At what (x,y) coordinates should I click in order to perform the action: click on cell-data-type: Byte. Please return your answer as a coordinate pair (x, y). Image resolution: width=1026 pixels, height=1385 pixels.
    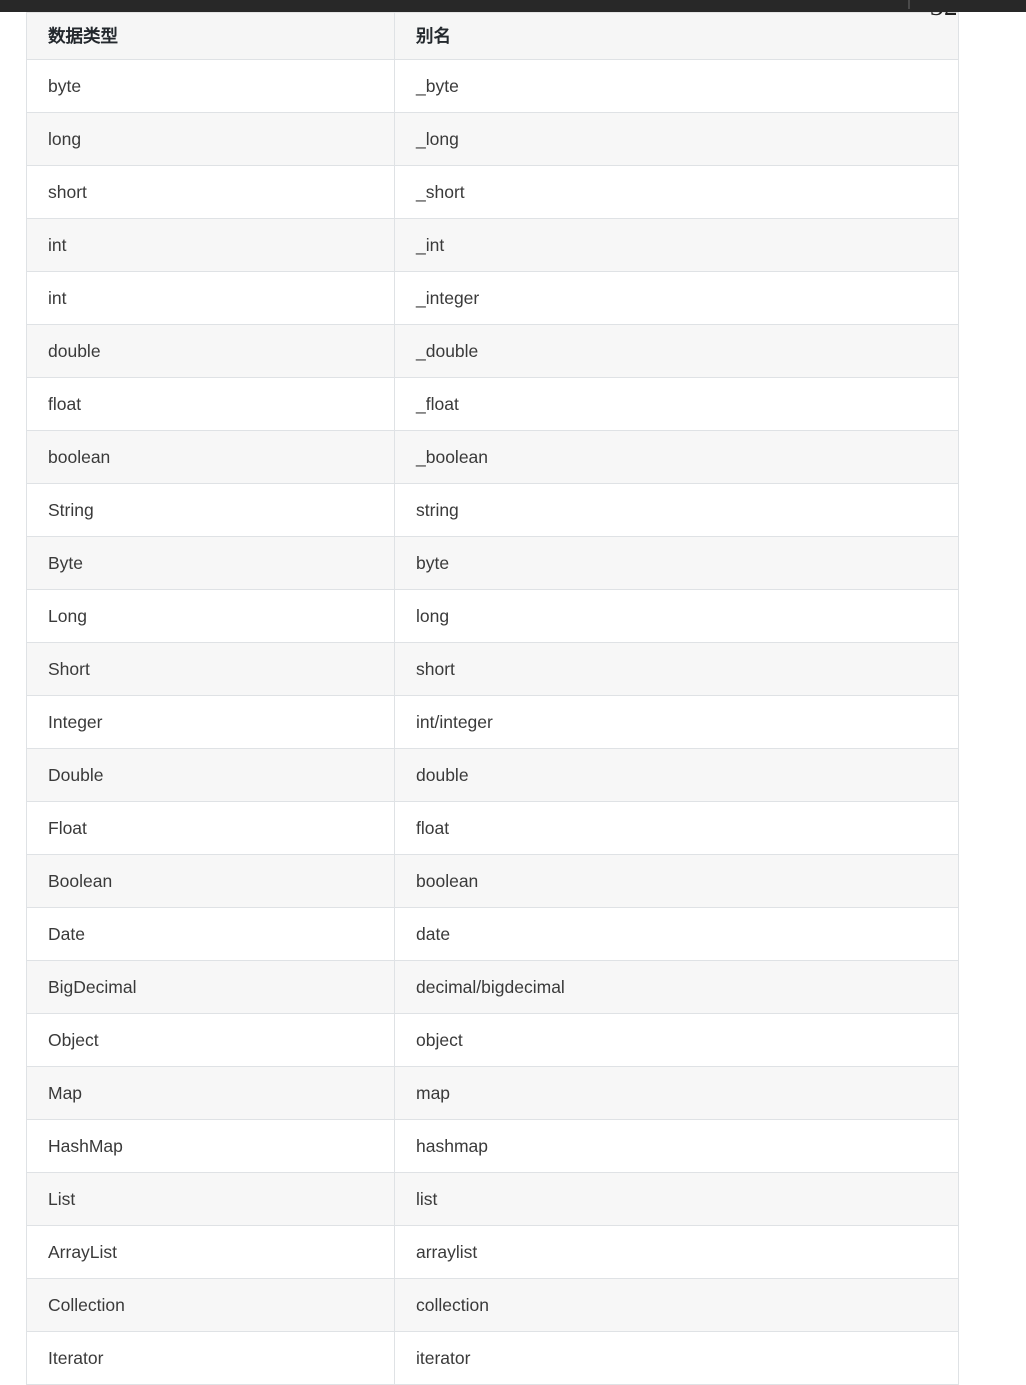
    Looking at the image, I should click on (210, 563).